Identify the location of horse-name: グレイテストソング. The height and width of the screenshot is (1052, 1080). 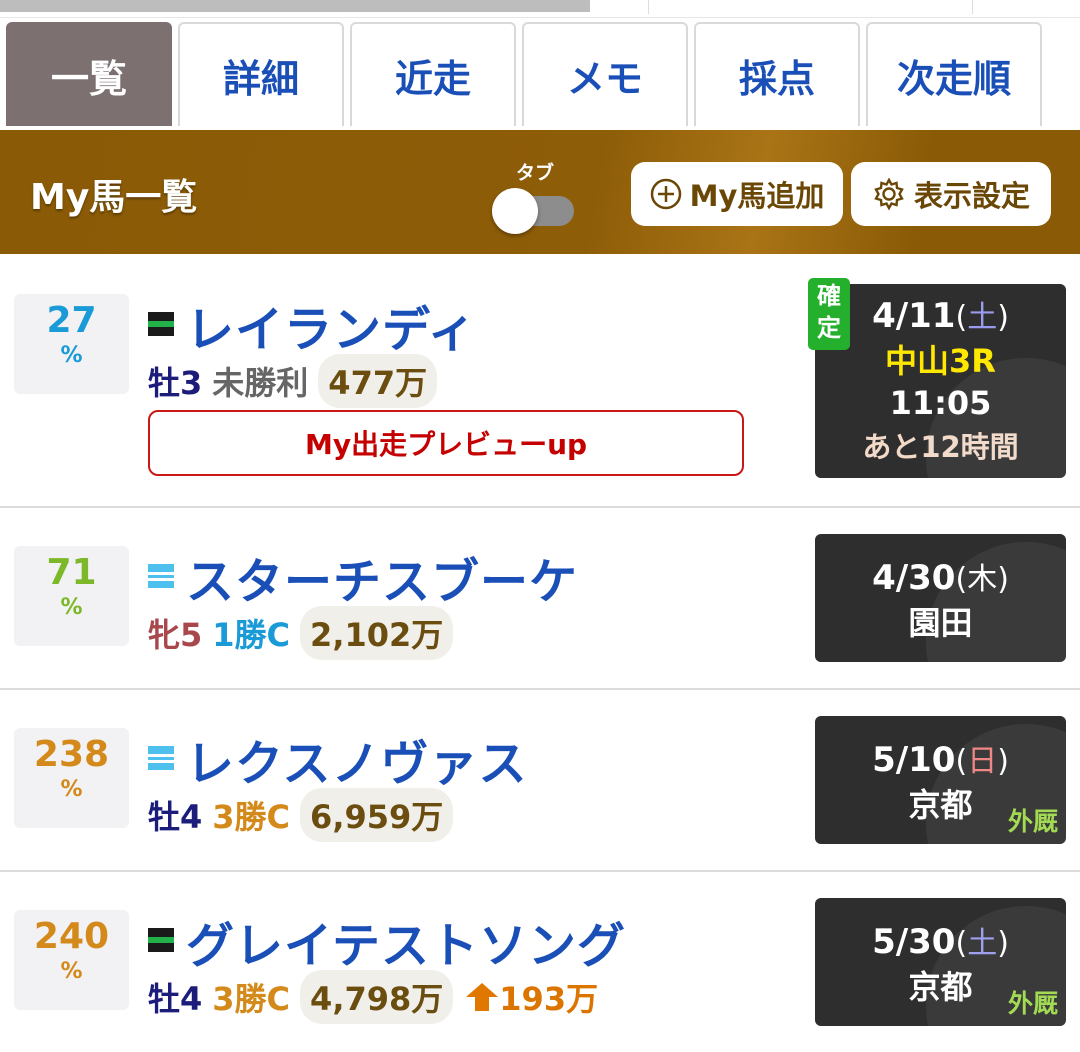
(406, 941).